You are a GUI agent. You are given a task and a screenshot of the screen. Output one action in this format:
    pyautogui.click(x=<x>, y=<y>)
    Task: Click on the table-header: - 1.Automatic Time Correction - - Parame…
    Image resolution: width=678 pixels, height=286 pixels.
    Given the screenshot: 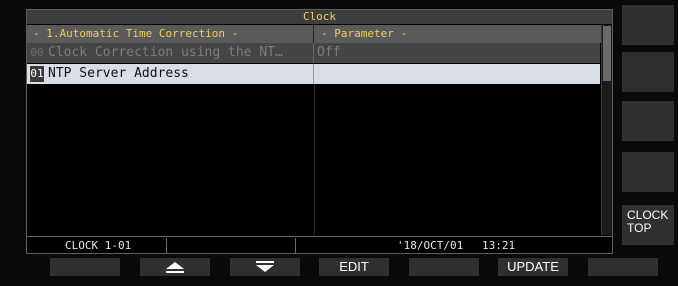 What is the action you would take?
    pyautogui.click(x=319, y=34)
    